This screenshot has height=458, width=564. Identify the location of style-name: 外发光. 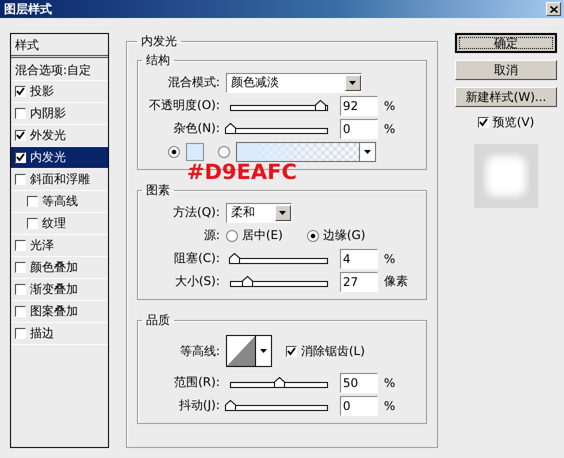
(48, 135).